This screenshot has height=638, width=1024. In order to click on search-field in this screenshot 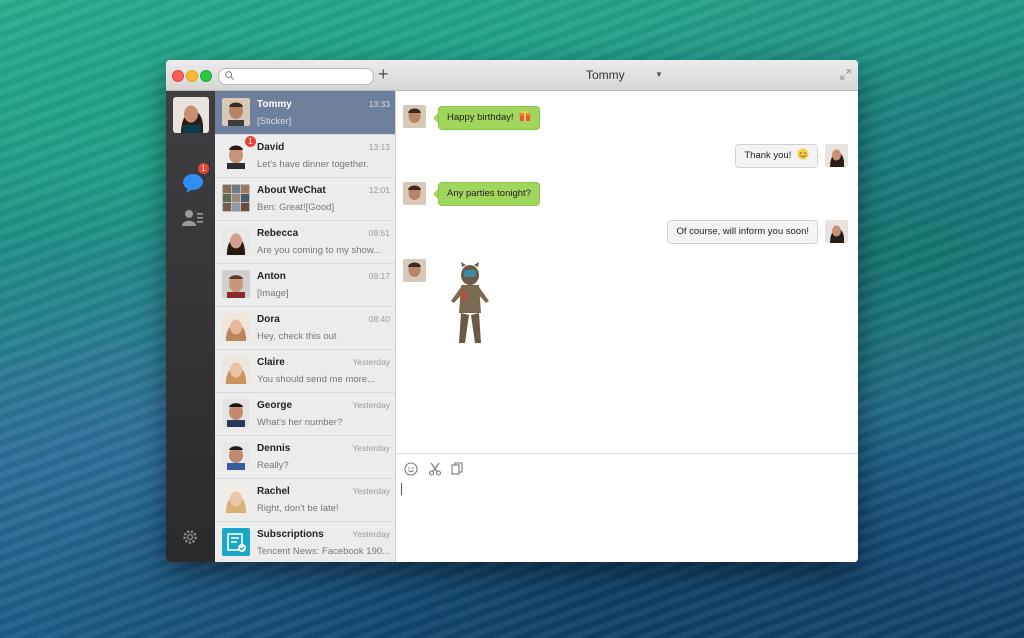, I will do `click(296, 76)`.